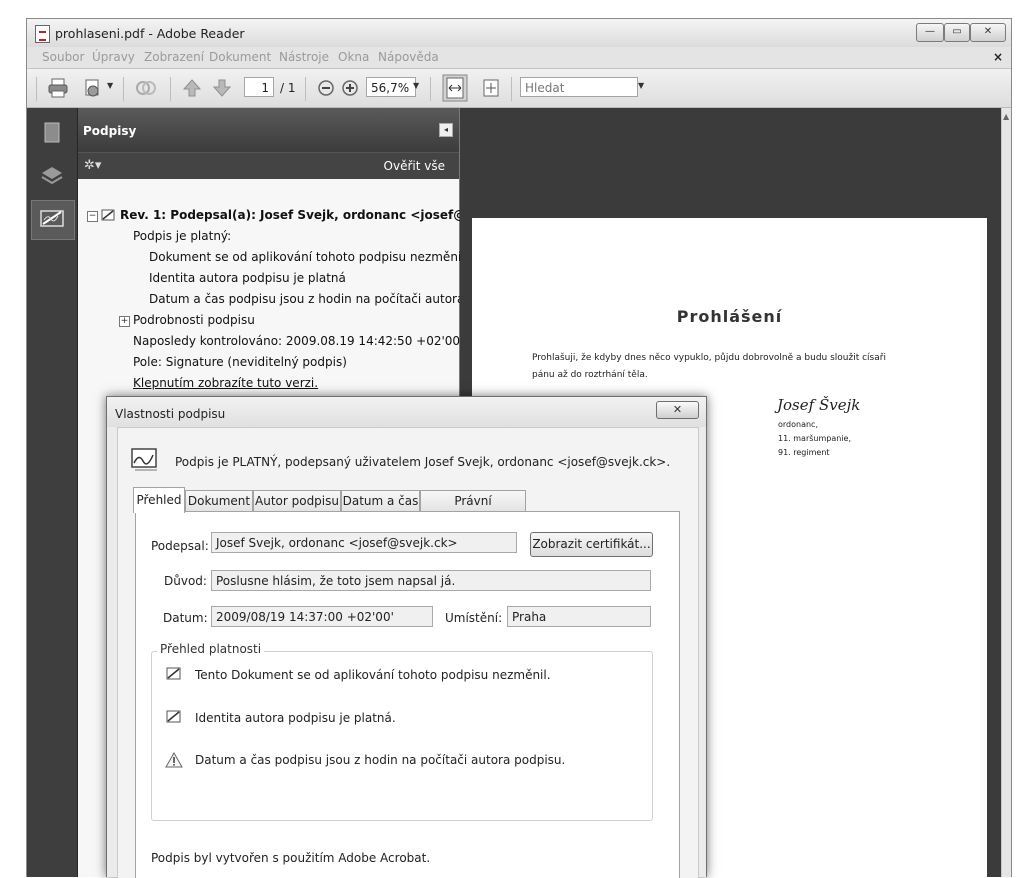 The height and width of the screenshot is (878, 1033). I want to click on menu-windows: Okna, so click(353, 57).